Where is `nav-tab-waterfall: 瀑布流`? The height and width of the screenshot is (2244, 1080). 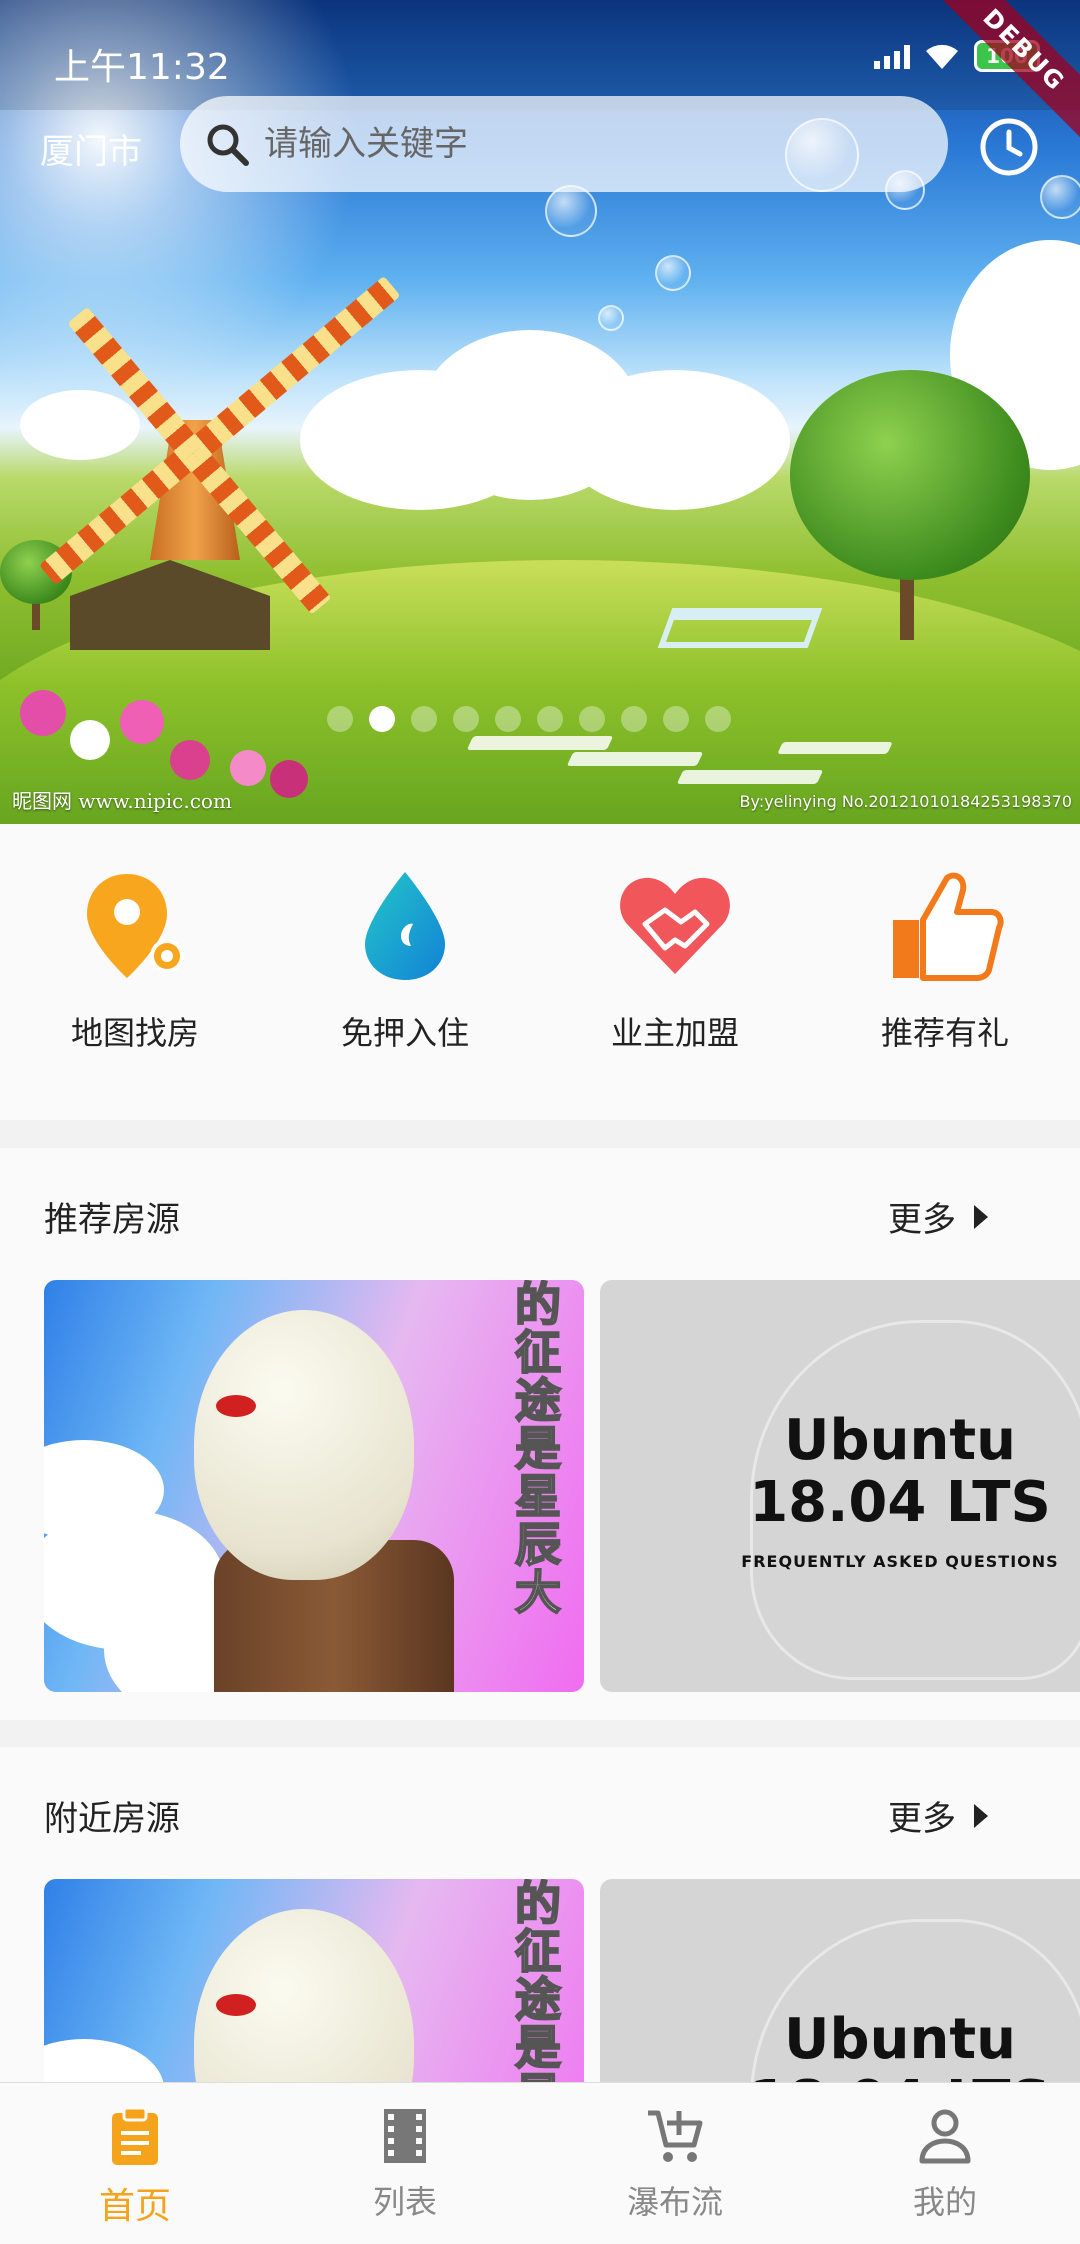
nav-tab-waterfall: 瀑布流 is located at coordinates (675, 2163).